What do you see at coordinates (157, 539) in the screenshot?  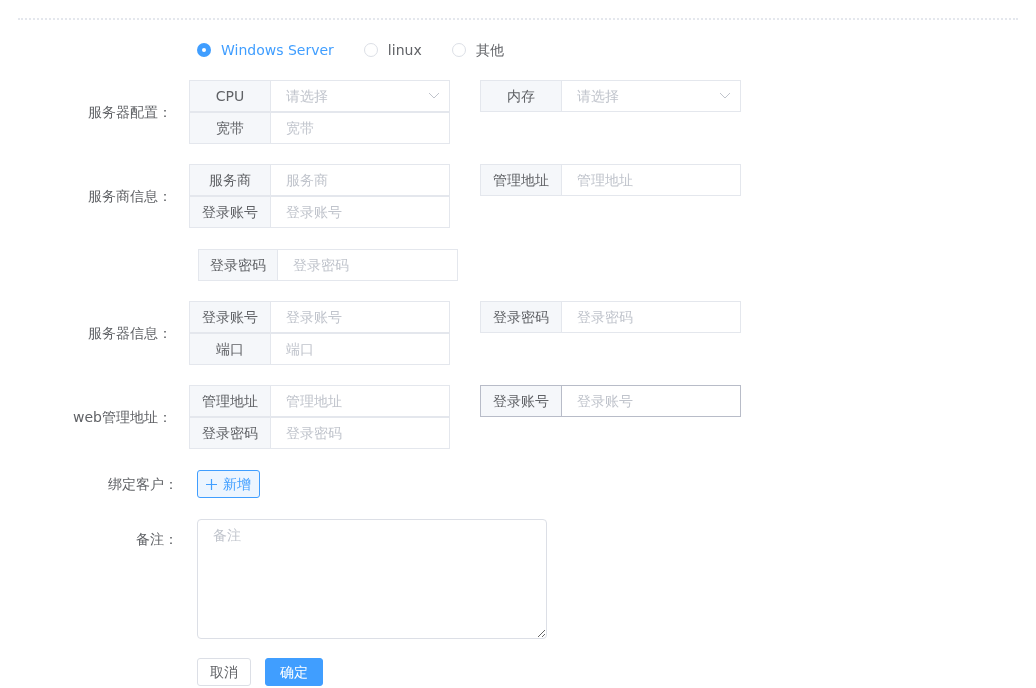 I see `remark-label: 备注：` at bounding box center [157, 539].